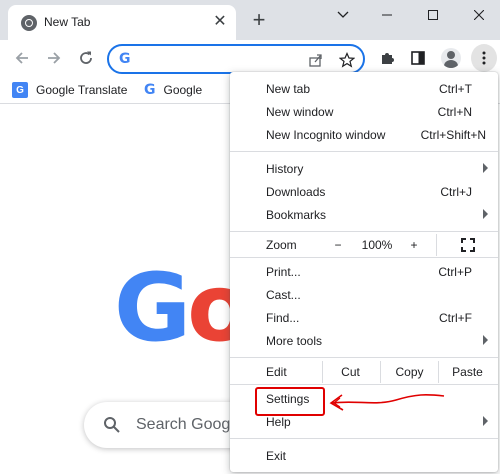  I want to click on tab-title: New Tab, so click(67, 22).